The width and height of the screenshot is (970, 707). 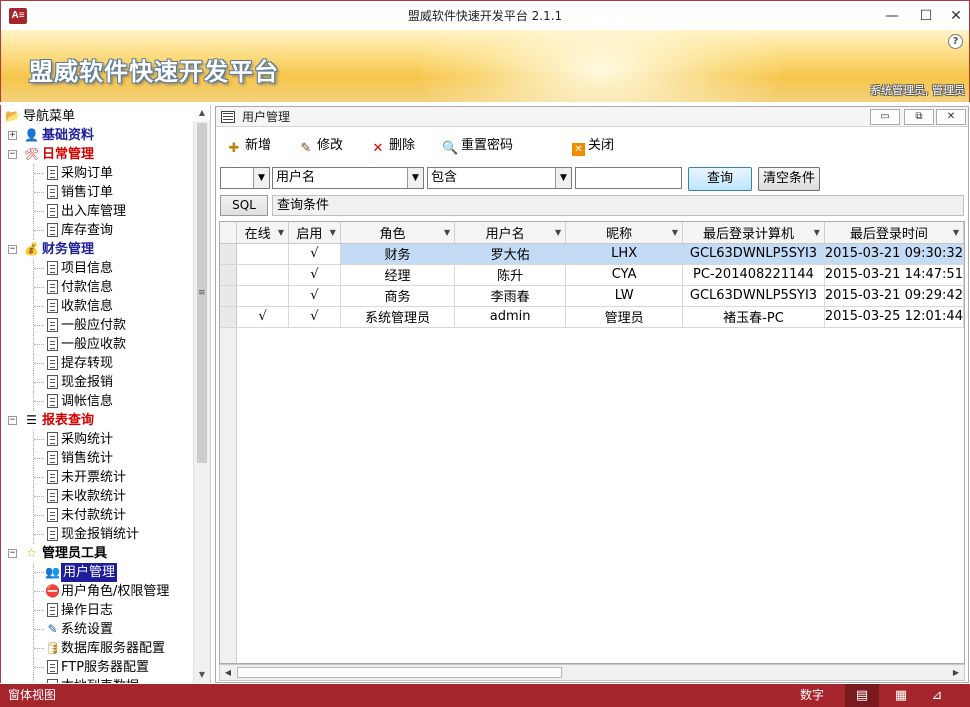 What do you see at coordinates (753, 275) in the screenshot?
I see `table-cell: PC-201408221144` at bounding box center [753, 275].